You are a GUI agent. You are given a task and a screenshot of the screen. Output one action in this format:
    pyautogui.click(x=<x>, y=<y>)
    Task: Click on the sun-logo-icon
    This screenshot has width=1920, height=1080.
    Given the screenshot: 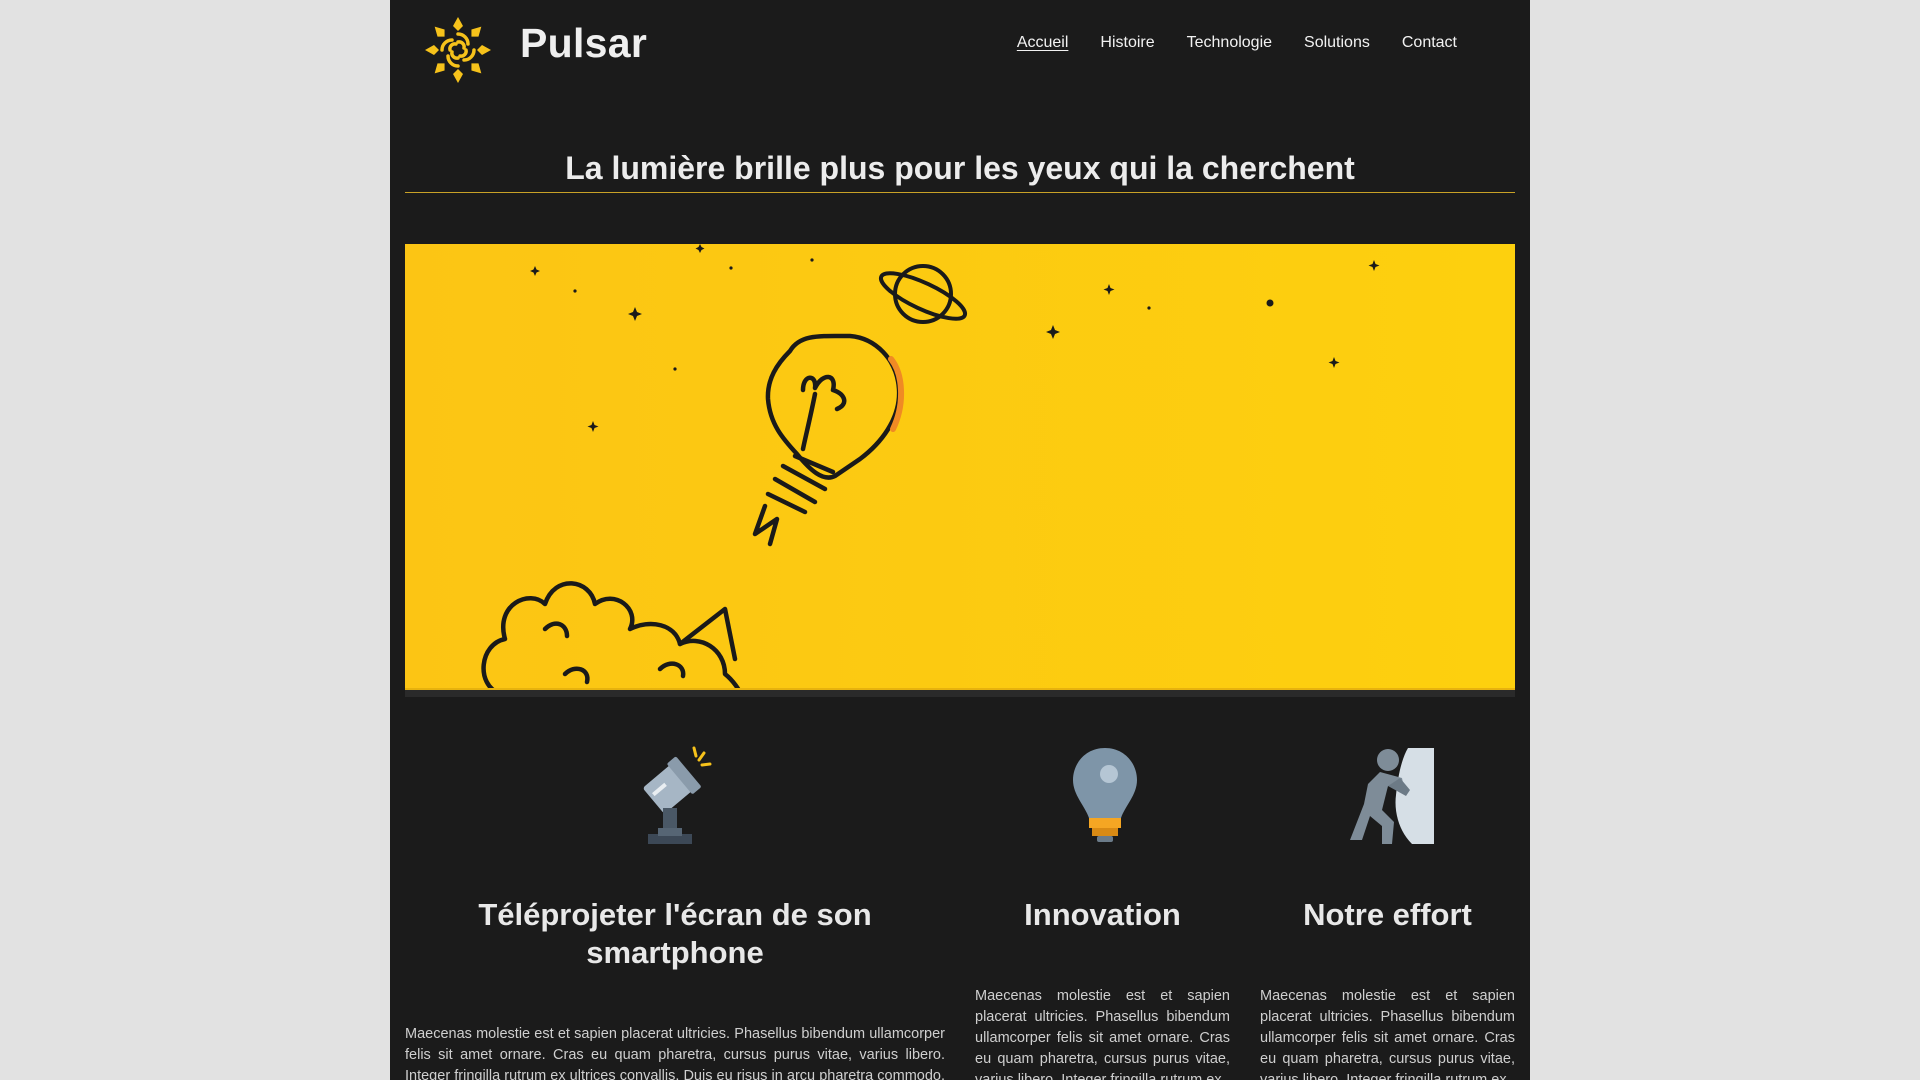 What is the action you would take?
    pyautogui.click(x=458, y=50)
    